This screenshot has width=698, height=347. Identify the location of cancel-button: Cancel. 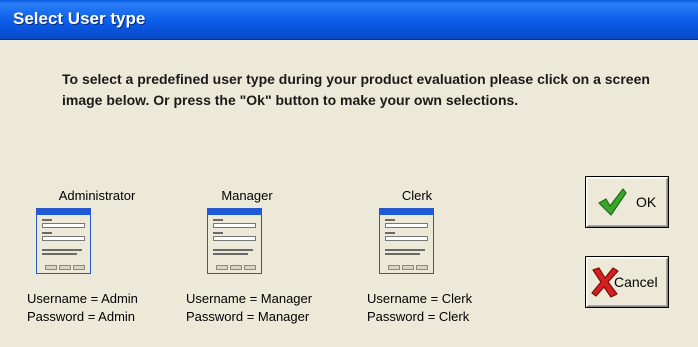
(627, 282).